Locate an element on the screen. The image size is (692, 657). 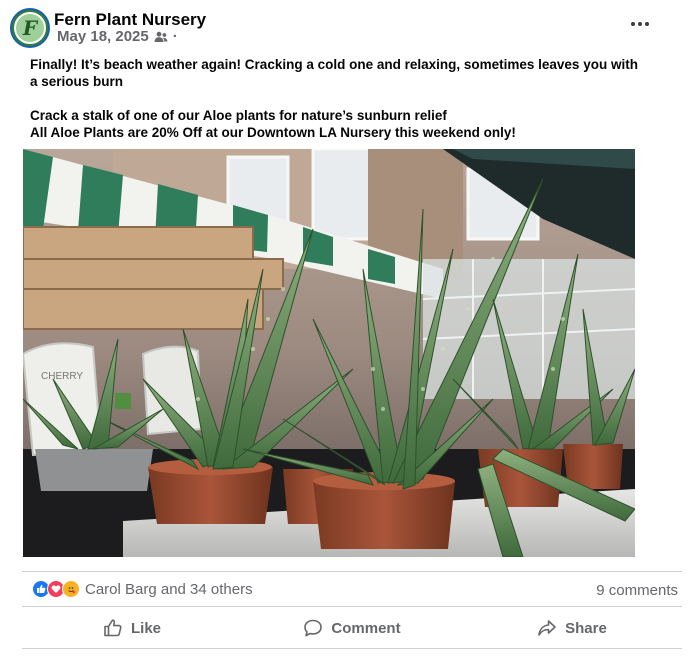
post-line-2: a serious burn is located at coordinates (77, 81).